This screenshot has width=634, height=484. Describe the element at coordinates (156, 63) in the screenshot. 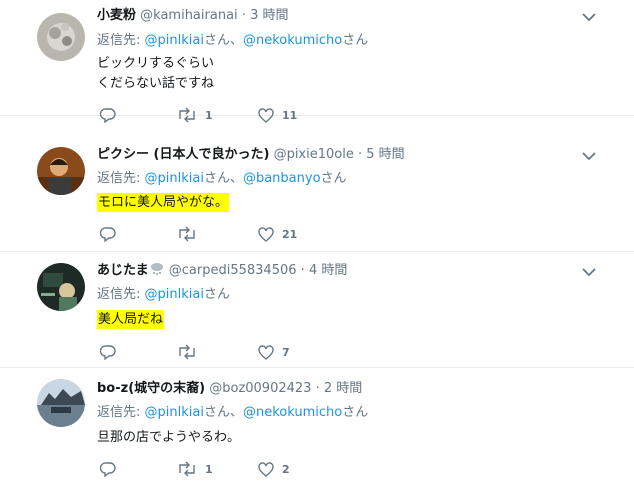

I see `tweet-text-line: ビックリするぐらい` at that location.